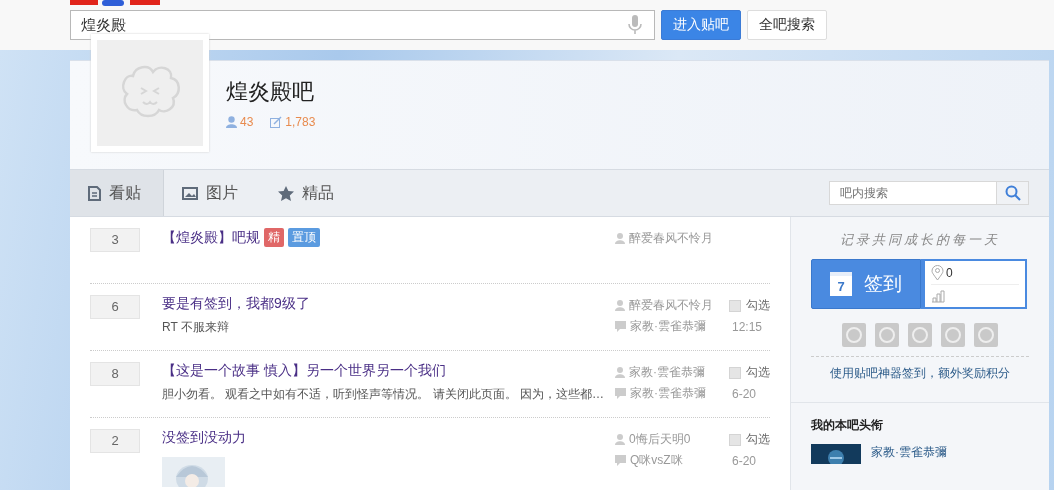 The height and width of the screenshot is (490, 1054). Describe the element at coordinates (920, 373) in the screenshot. I see `sign-tool-link: 使用贴吧神器签到，额外奖励积分` at that location.